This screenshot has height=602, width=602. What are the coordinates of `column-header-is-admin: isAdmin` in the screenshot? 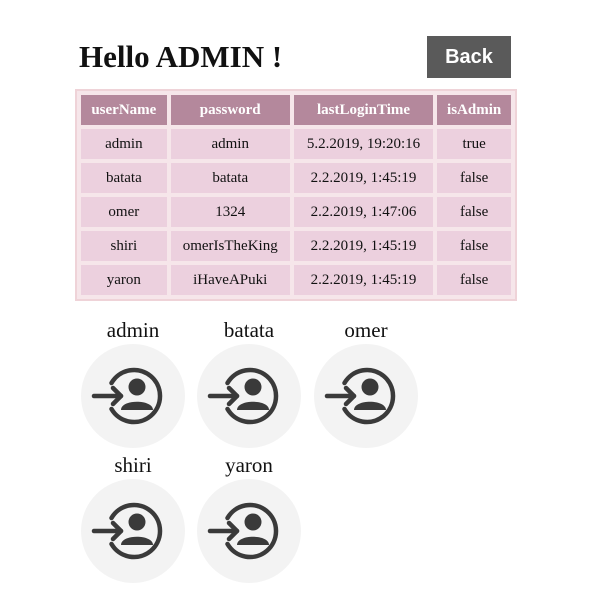 It's located at (474, 110).